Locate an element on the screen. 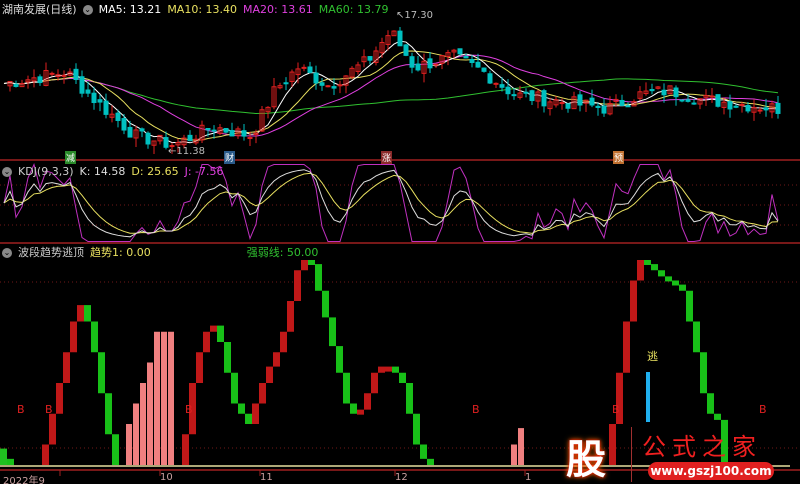 This screenshot has width=800, height=484. escape-label: 逃 is located at coordinates (652, 356).